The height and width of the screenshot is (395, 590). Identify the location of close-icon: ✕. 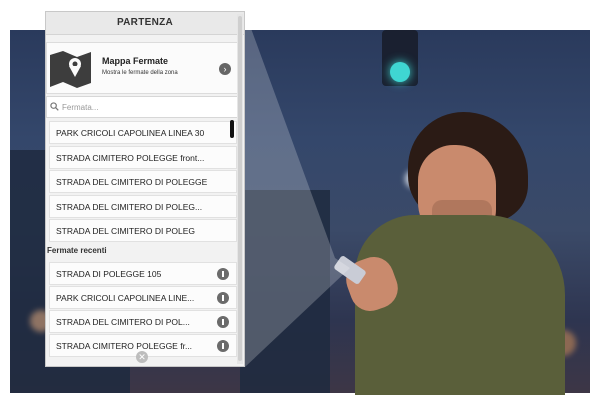
(142, 357).